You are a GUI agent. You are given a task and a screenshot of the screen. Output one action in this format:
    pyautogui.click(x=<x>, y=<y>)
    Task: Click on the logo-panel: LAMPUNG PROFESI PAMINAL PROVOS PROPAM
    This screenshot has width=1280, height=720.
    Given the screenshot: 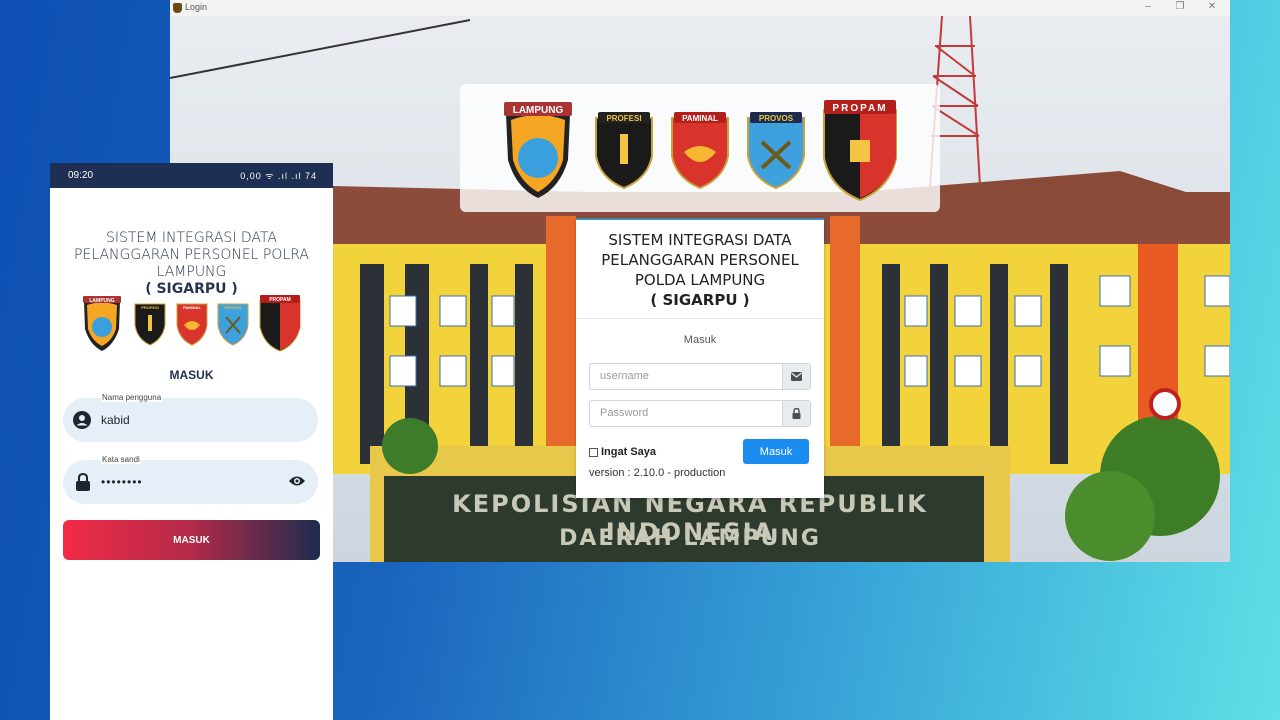 What is the action you would take?
    pyautogui.click(x=700, y=148)
    